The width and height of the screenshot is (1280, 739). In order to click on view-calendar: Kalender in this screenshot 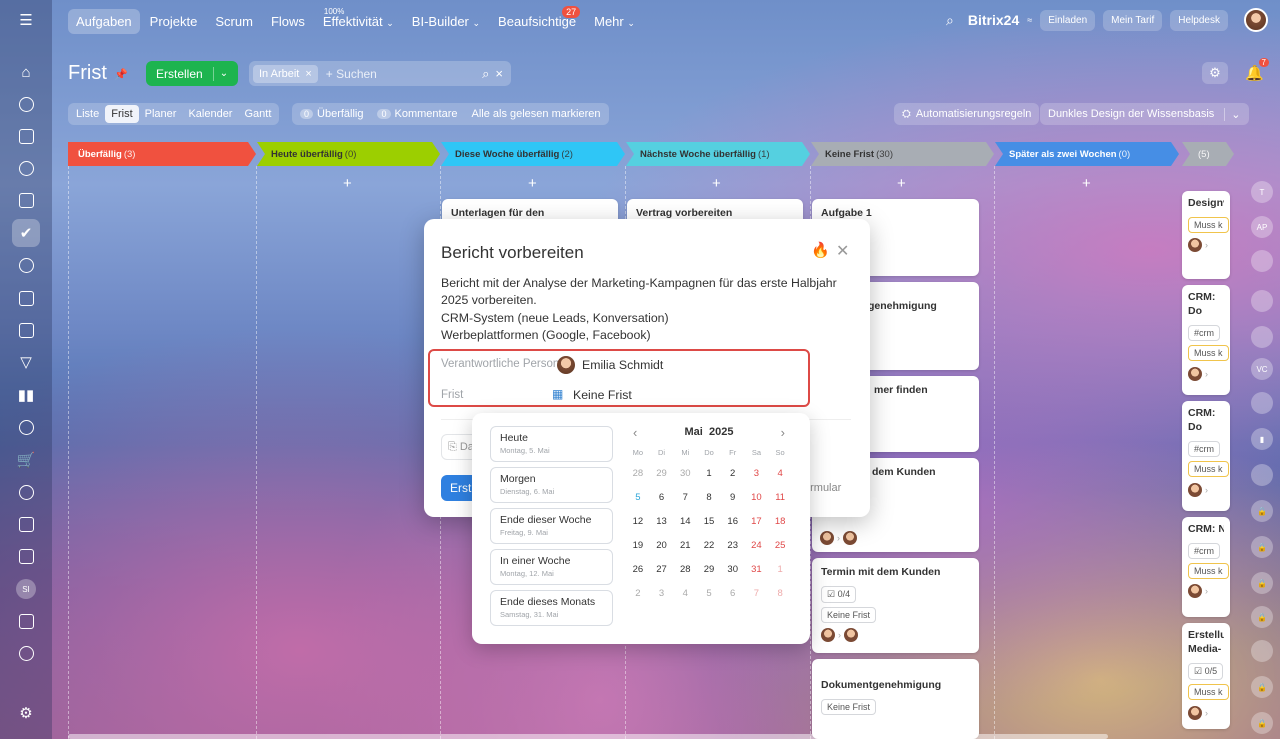, I will do `click(210, 114)`.